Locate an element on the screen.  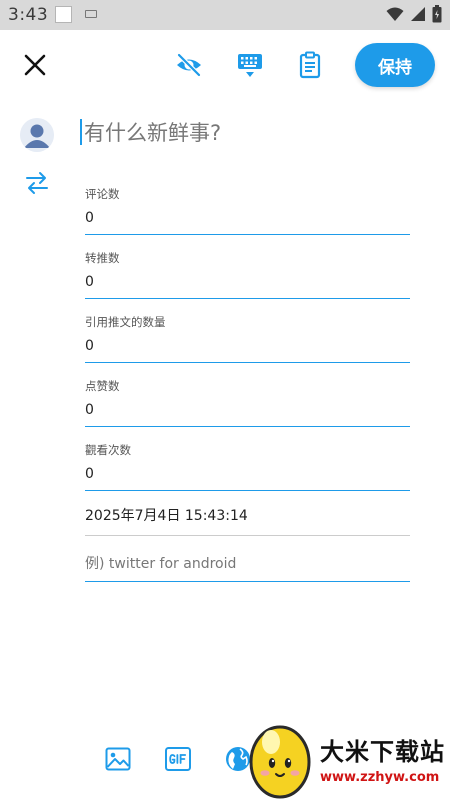
field-label: 转推数 is located at coordinates (102, 258).